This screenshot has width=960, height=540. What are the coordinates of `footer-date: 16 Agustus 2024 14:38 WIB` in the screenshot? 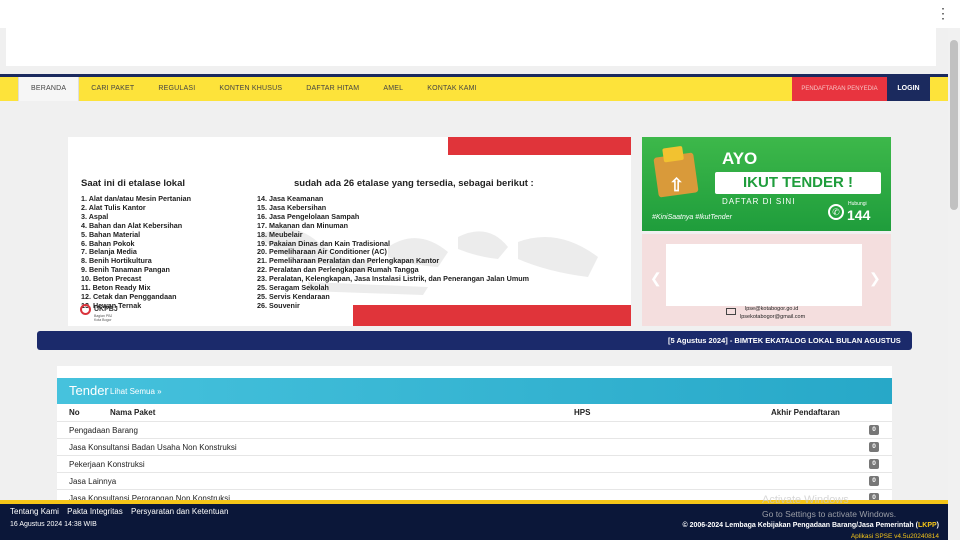 It's located at (53, 524).